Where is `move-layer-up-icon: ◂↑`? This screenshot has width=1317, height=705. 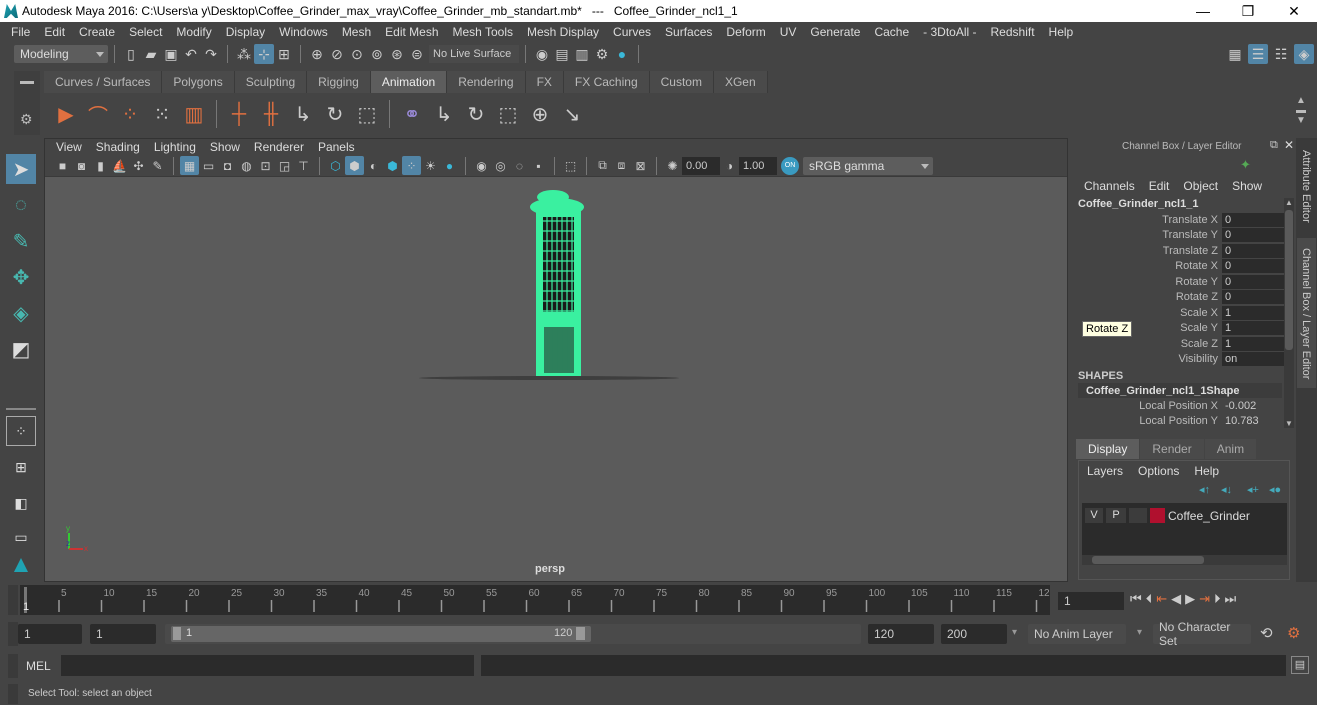 move-layer-up-icon: ◂↑ is located at coordinates (1204, 489).